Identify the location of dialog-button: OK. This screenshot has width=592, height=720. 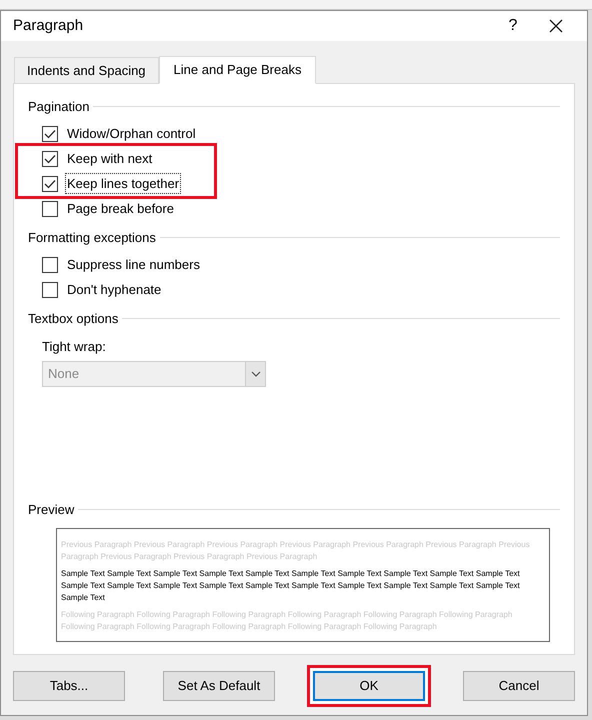
(369, 686).